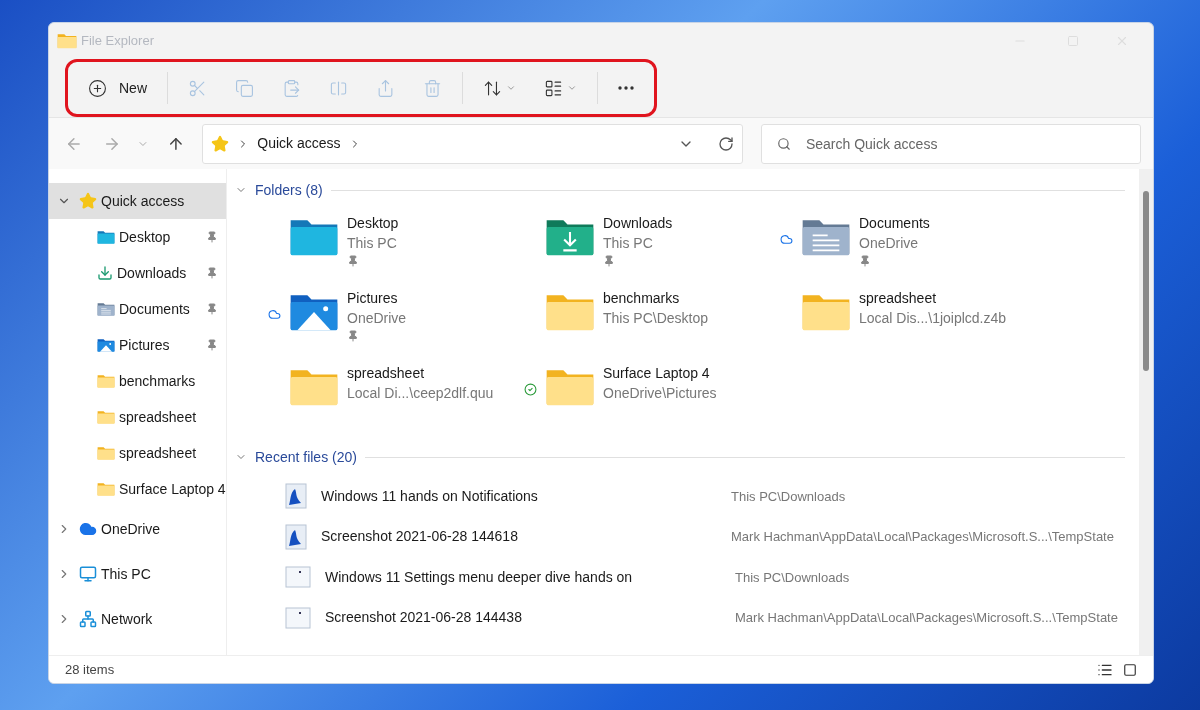  Describe the element at coordinates (299, 143) in the screenshot. I see `breadcrumb: Quick access` at that location.